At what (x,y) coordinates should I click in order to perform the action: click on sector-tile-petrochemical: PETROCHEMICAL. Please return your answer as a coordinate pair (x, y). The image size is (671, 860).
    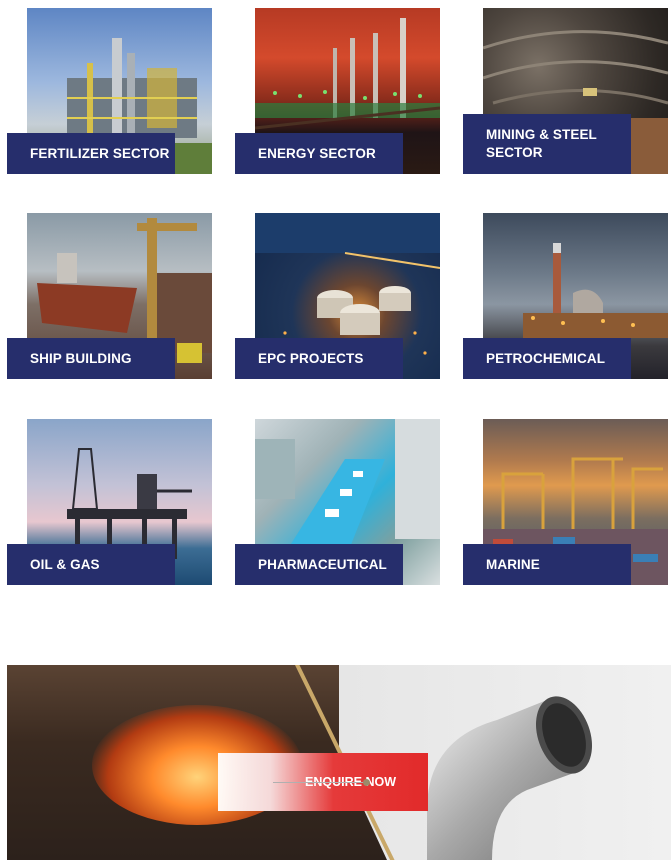
    Looking at the image, I should click on (565, 296).